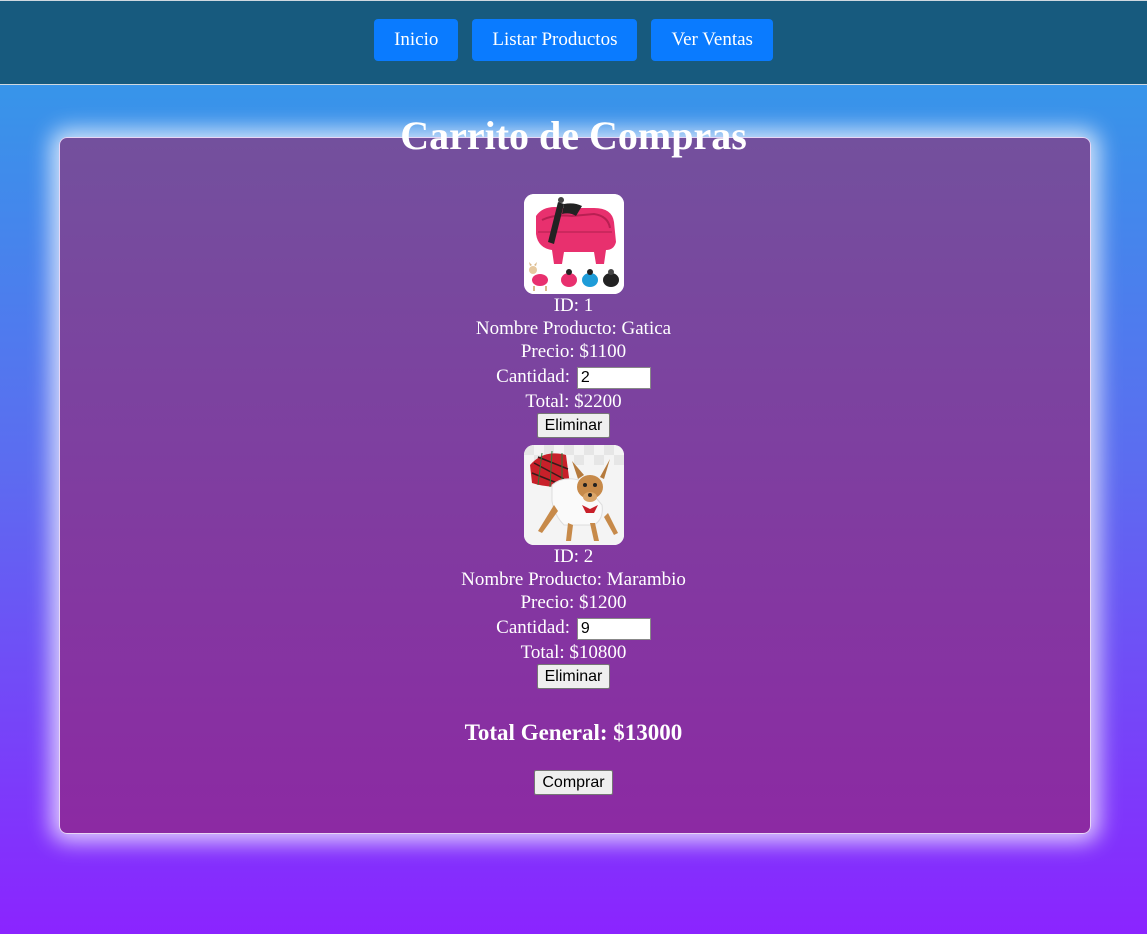 This screenshot has width=1147, height=934. Describe the element at coordinates (573, 135) in the screenshot. I see `page-title: Carrito de Compras` at that location.